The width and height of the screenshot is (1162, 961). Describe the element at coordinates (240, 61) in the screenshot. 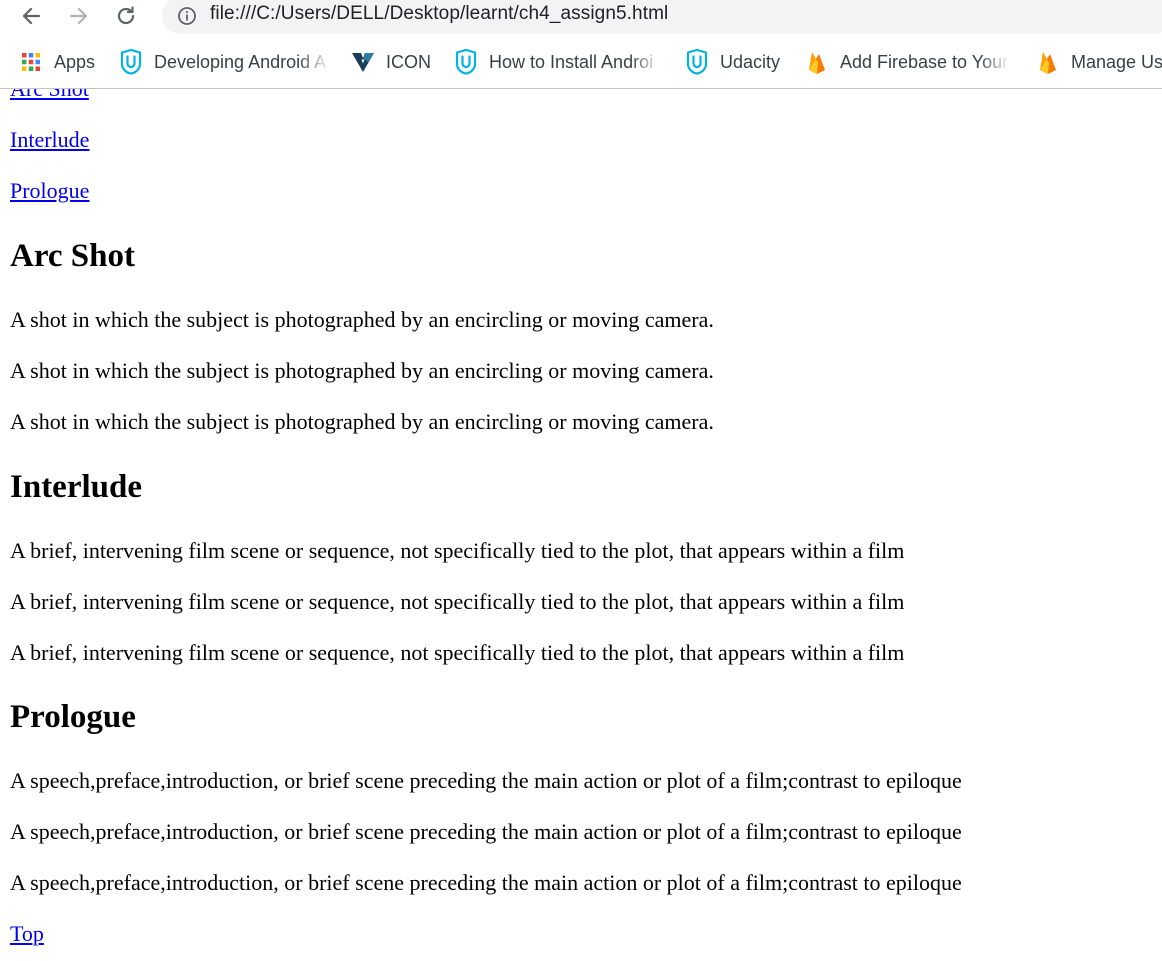

I see `bookmark-label: Developing Android A` at that location.